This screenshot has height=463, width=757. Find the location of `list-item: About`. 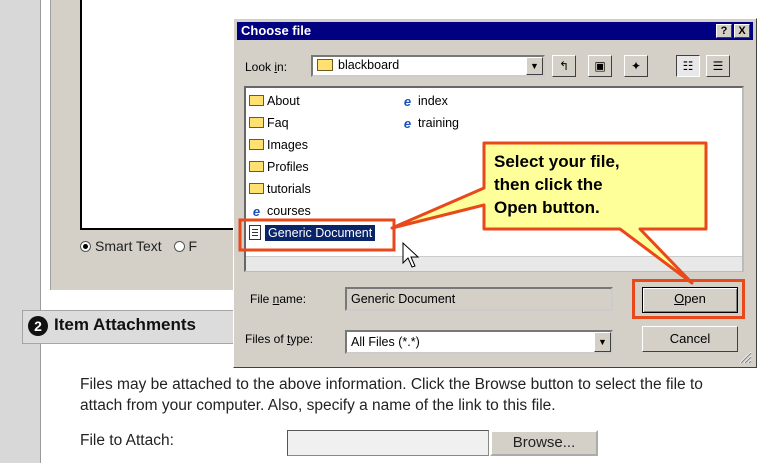

list-item: About is located at coordinates (274, 101).